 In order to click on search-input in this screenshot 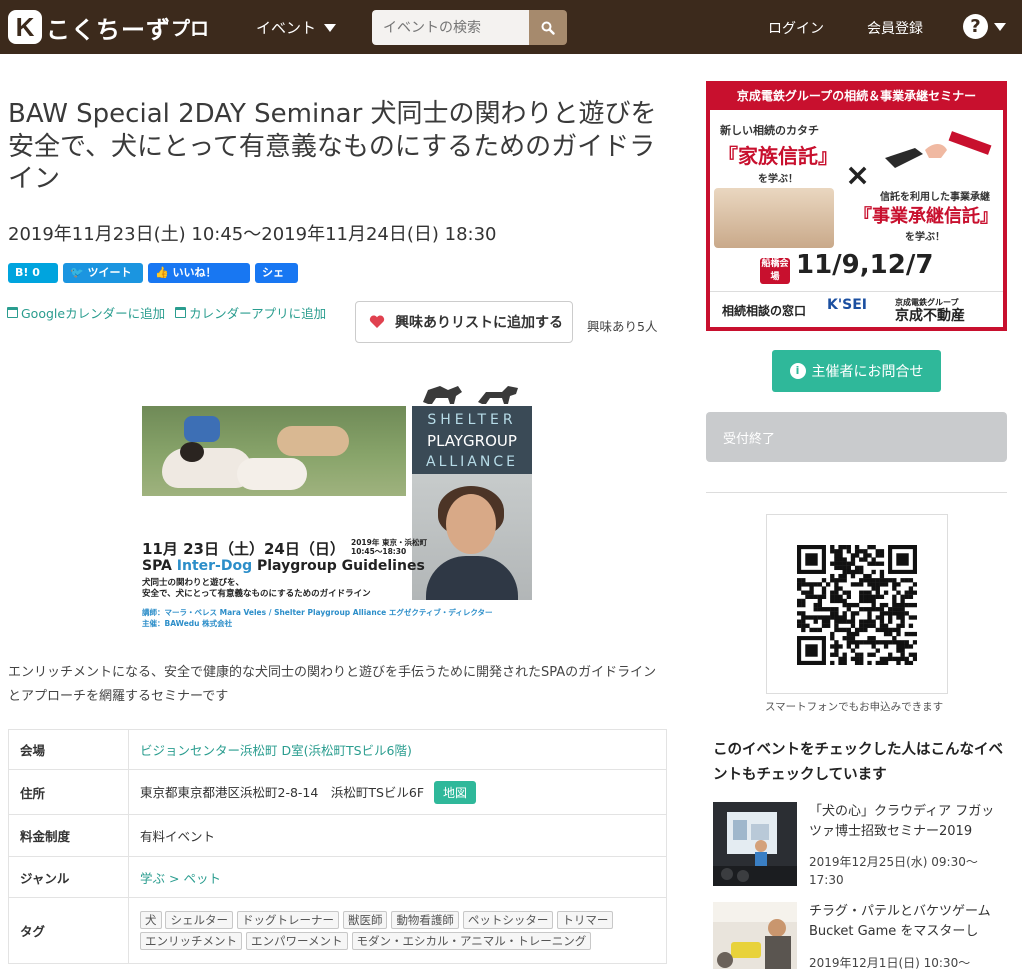, I will do `click(450, 27)`.